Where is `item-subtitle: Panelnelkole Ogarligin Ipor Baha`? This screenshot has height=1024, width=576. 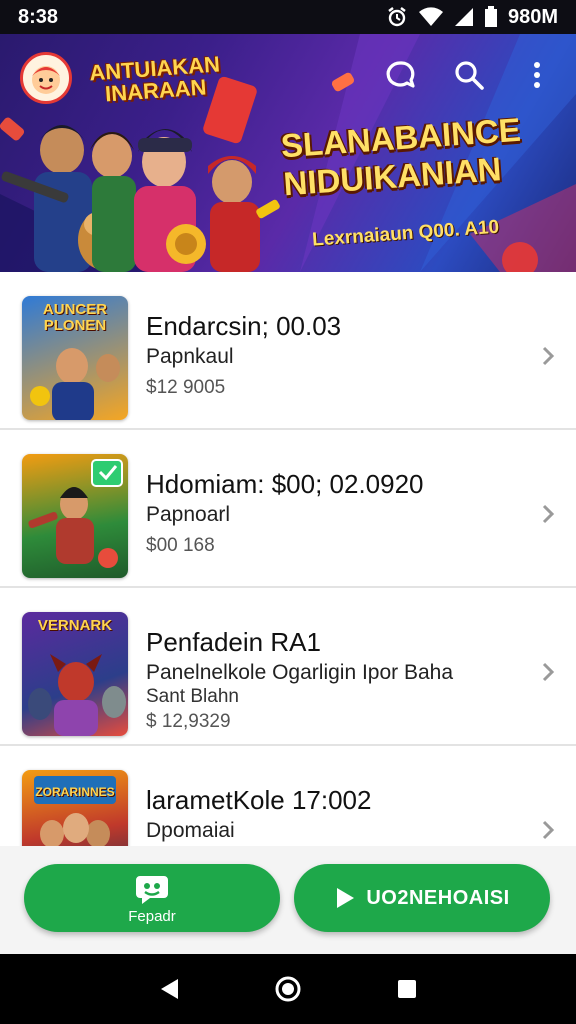 item-subtitle: Panelnelkole Ogarligin Ipor Baha is located at coordinates (300, 672).